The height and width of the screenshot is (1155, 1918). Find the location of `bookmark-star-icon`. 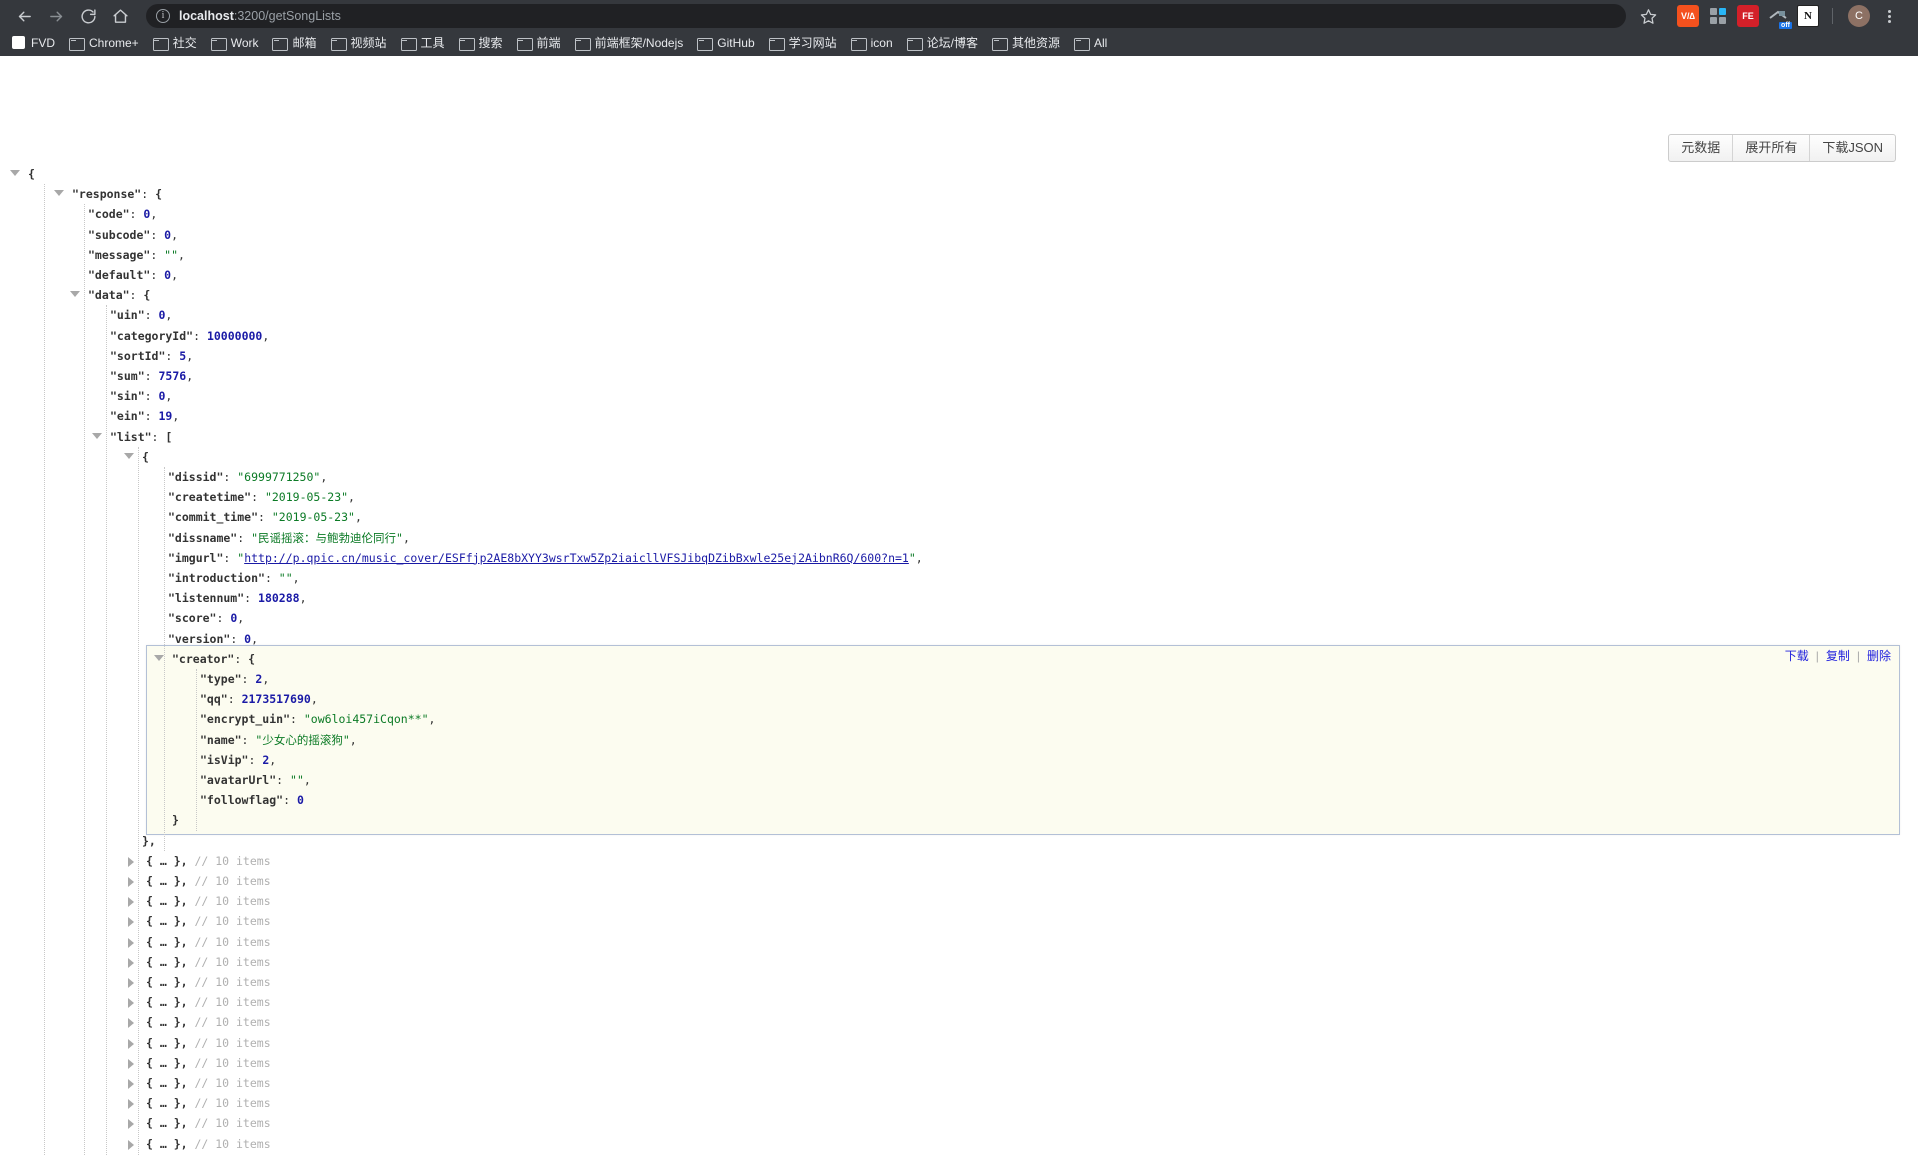

bookmark-star-icon is located at coordinates (1648, 16).